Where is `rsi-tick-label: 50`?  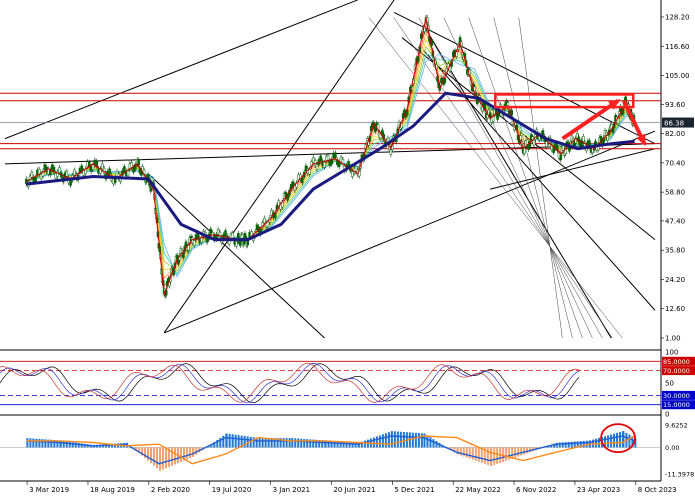
rsi-tick-label: 50 is located at coordinates (669, 384).